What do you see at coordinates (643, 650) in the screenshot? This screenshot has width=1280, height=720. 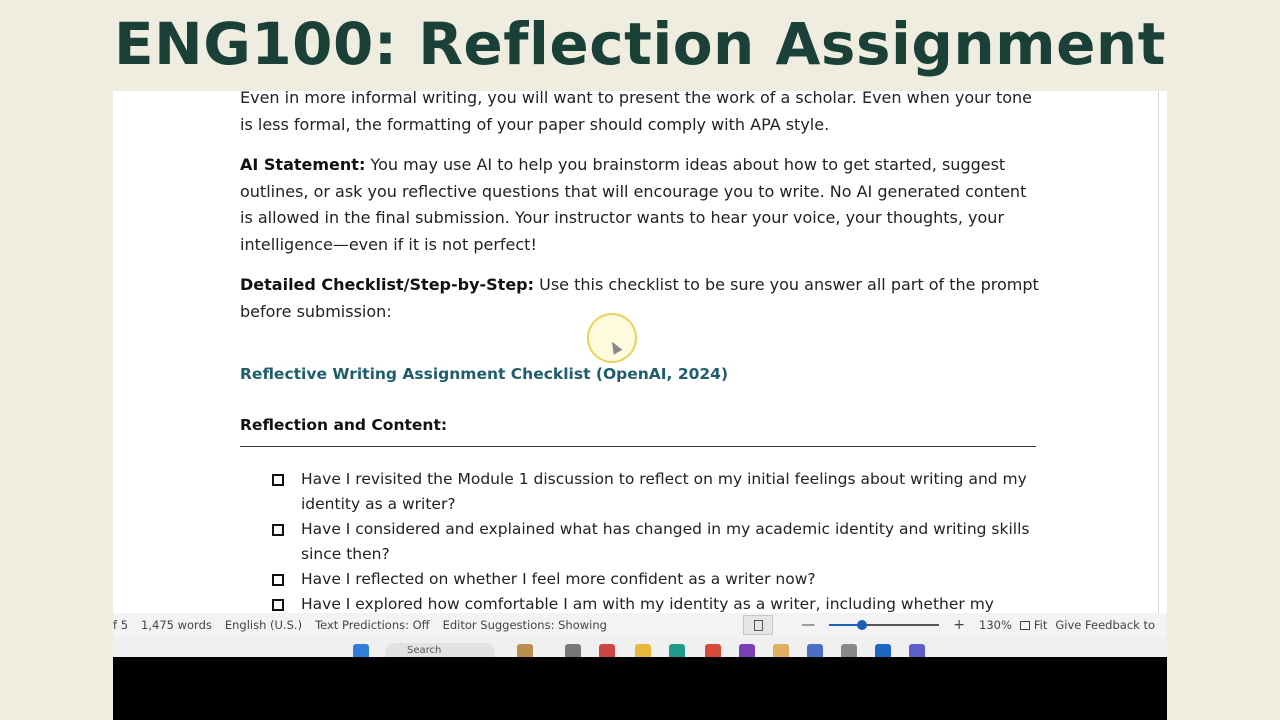 I see `folder-icon` at bounding box center [643, 650].